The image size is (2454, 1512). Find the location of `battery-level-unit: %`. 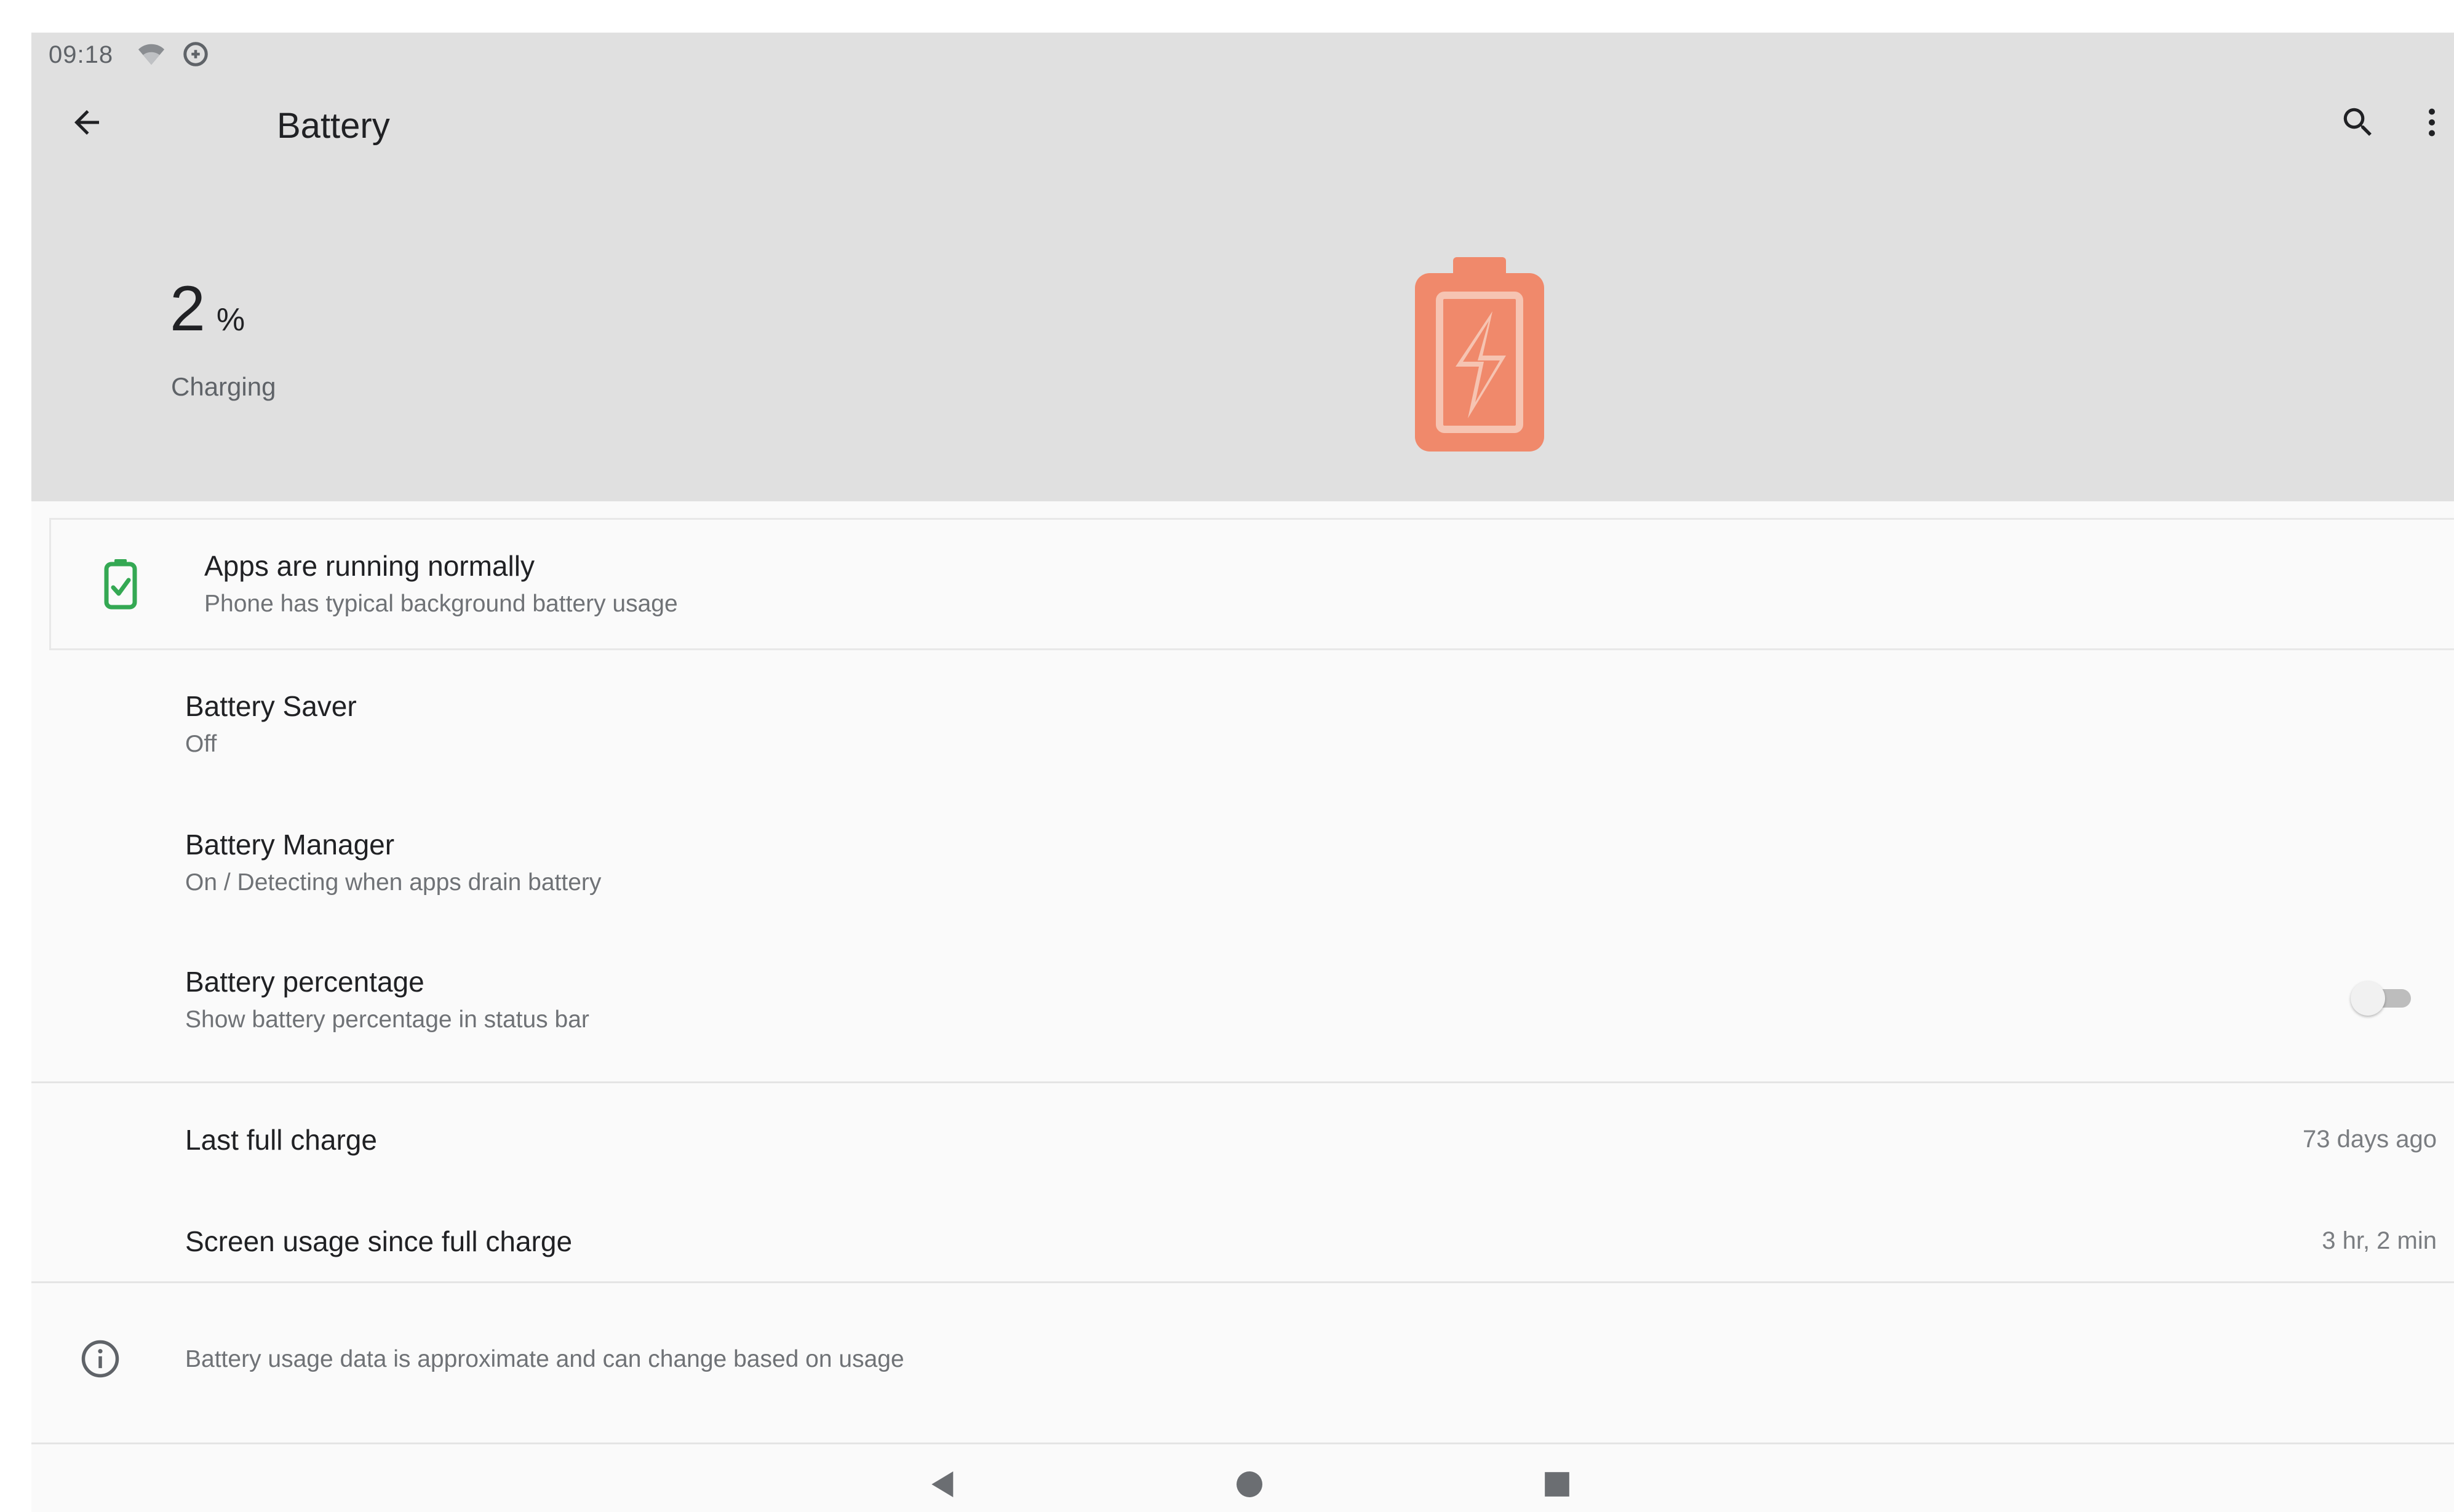

battery-level-unit: % is located at coordinates (230, 320).